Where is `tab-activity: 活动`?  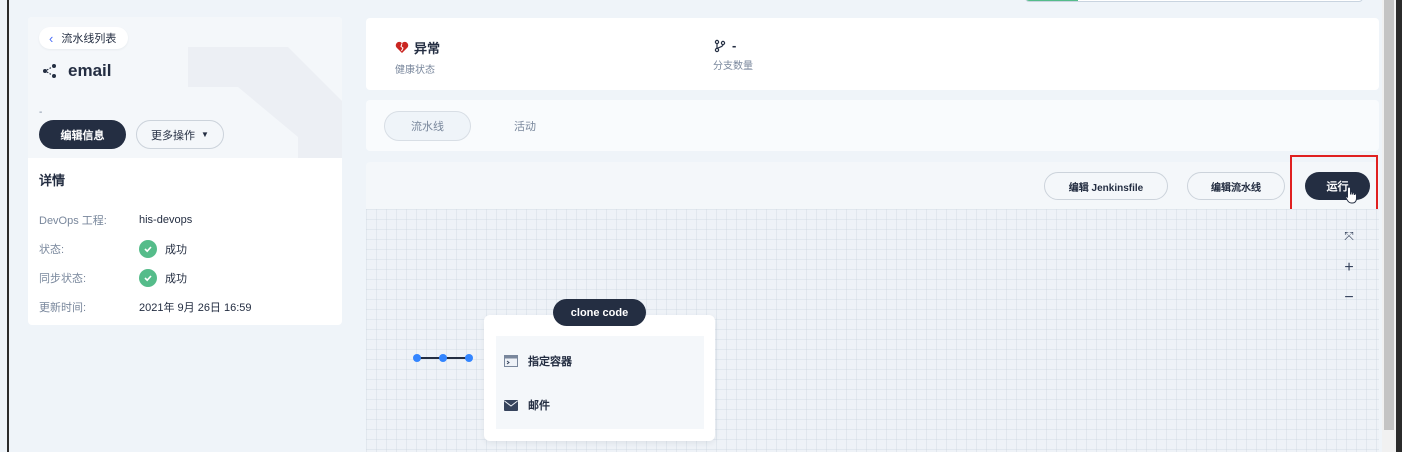
tab-activity: 活动 is located at coordinates (525, 126).